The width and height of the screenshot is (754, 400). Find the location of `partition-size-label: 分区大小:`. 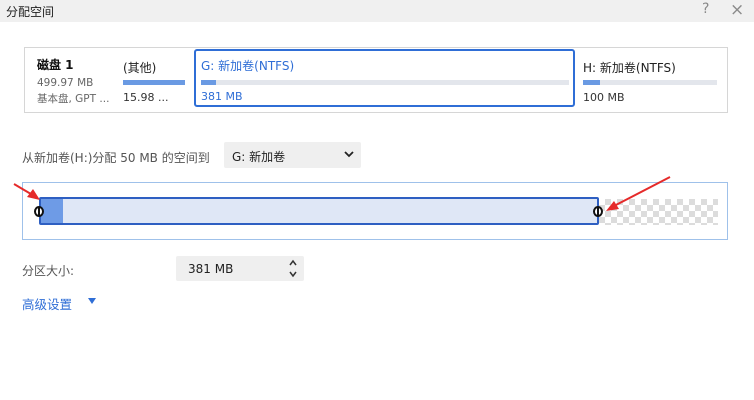

partition-size-label: 分区大小: is located at coordinates (48, 271).